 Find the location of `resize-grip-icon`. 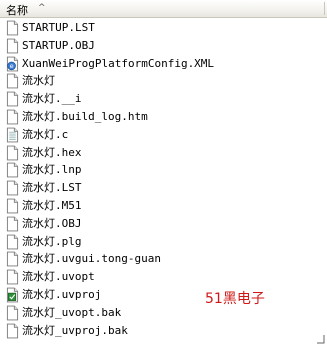

resize-grip-icon is located at coordinates (320, 339).